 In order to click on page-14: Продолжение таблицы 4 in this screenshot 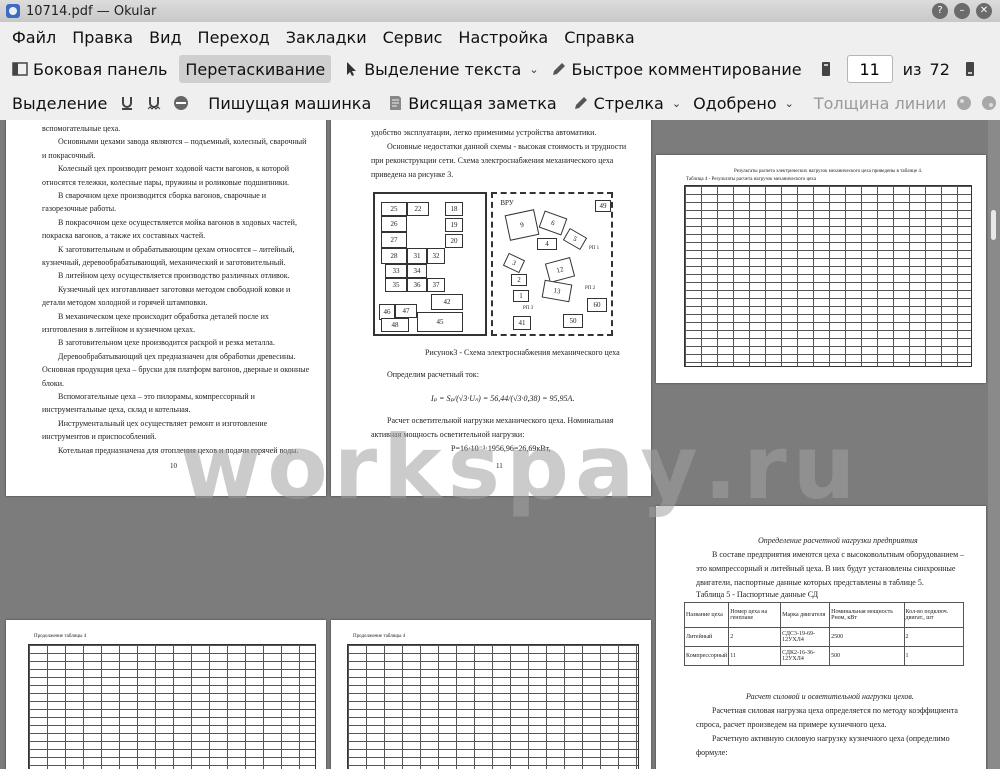, I will do `click(166, 694)`.